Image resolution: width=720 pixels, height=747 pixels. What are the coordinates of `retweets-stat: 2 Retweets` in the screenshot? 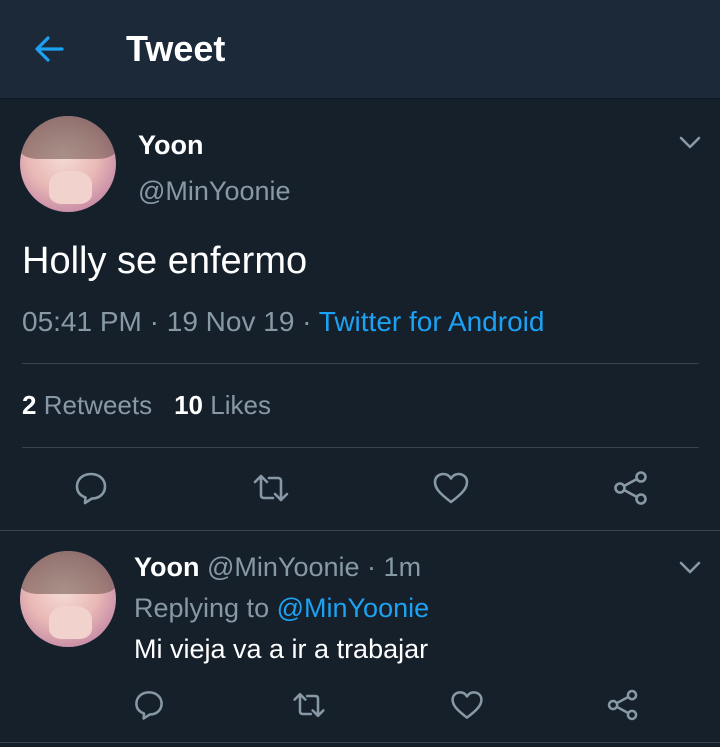 It's located at (87, 405).